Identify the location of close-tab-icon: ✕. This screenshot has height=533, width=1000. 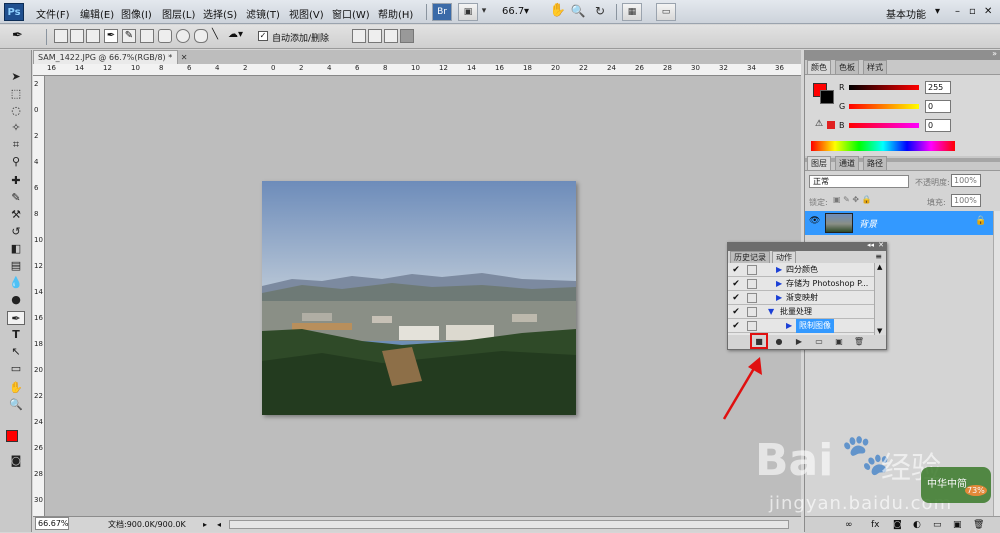
(184, 57).